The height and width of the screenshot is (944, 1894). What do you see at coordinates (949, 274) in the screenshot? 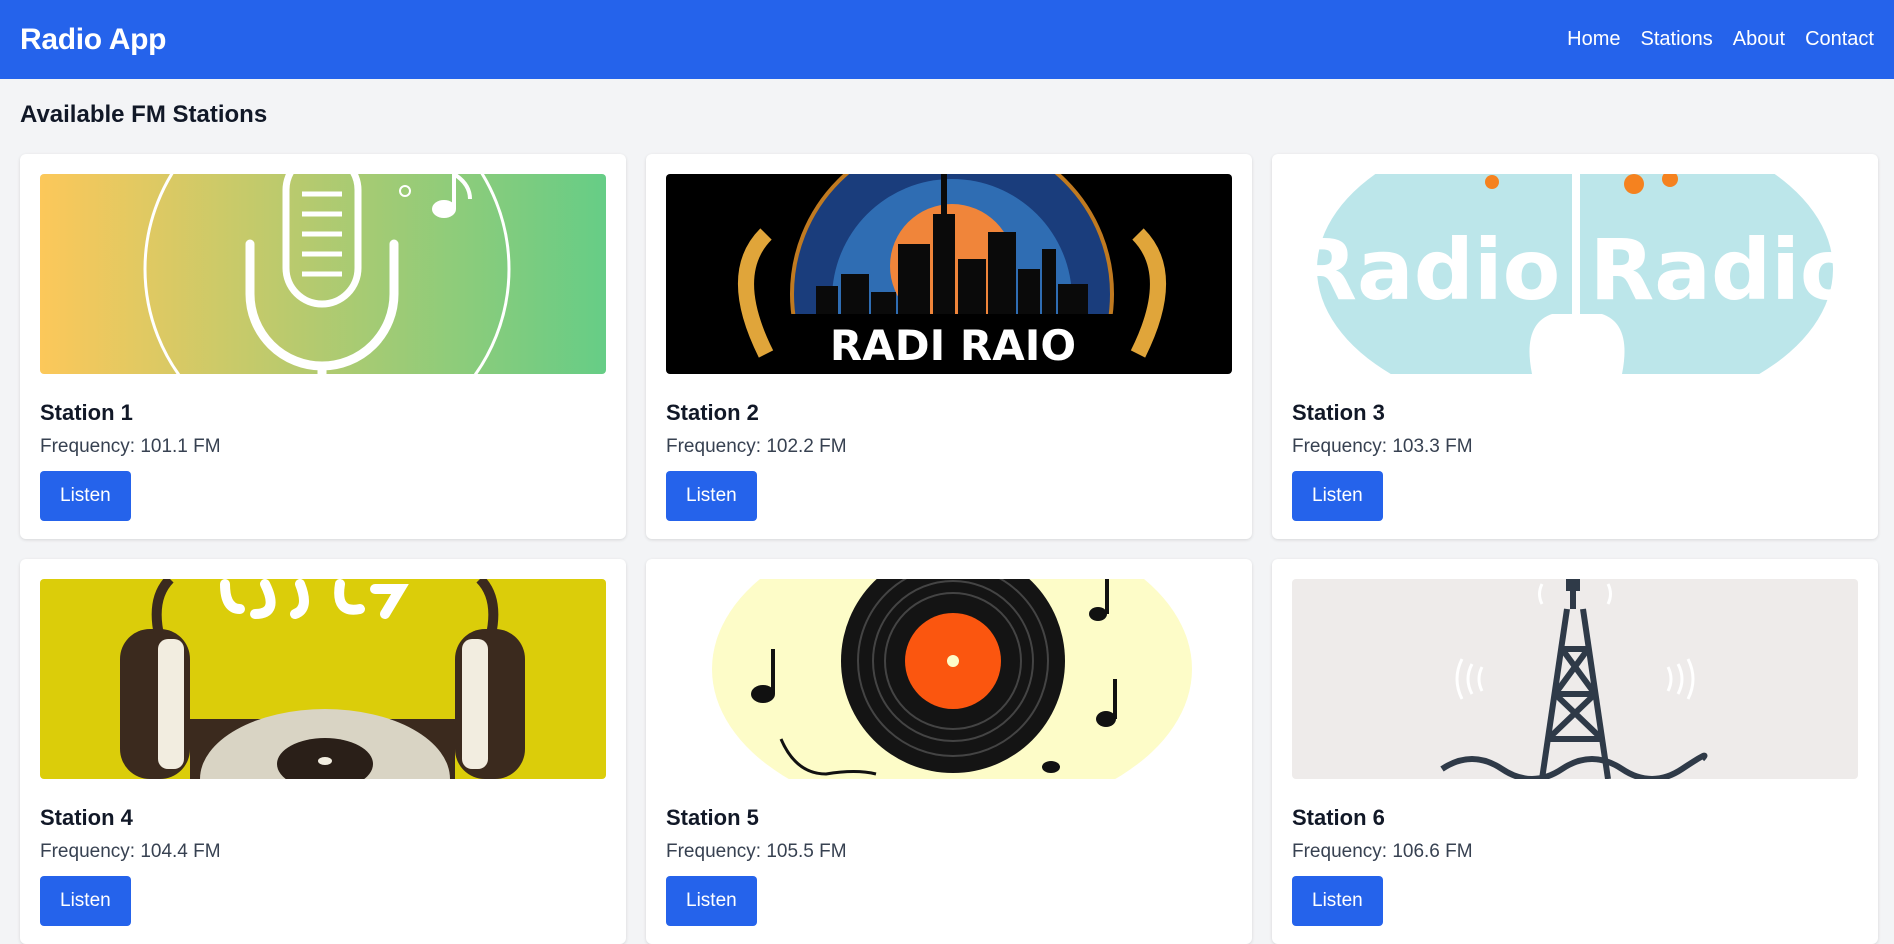
I see `station-logo-city-headphones: RADI RAIO` at bounding box center [949, 274].